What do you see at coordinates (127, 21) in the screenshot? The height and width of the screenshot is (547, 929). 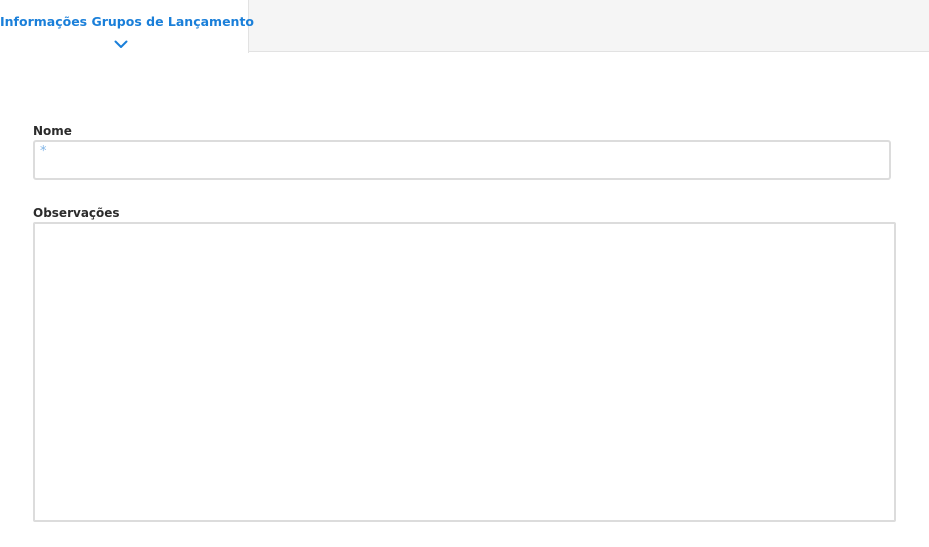 I see `tab-label: Informações Grupos de Lançamento` at bounding box center [127, 21].